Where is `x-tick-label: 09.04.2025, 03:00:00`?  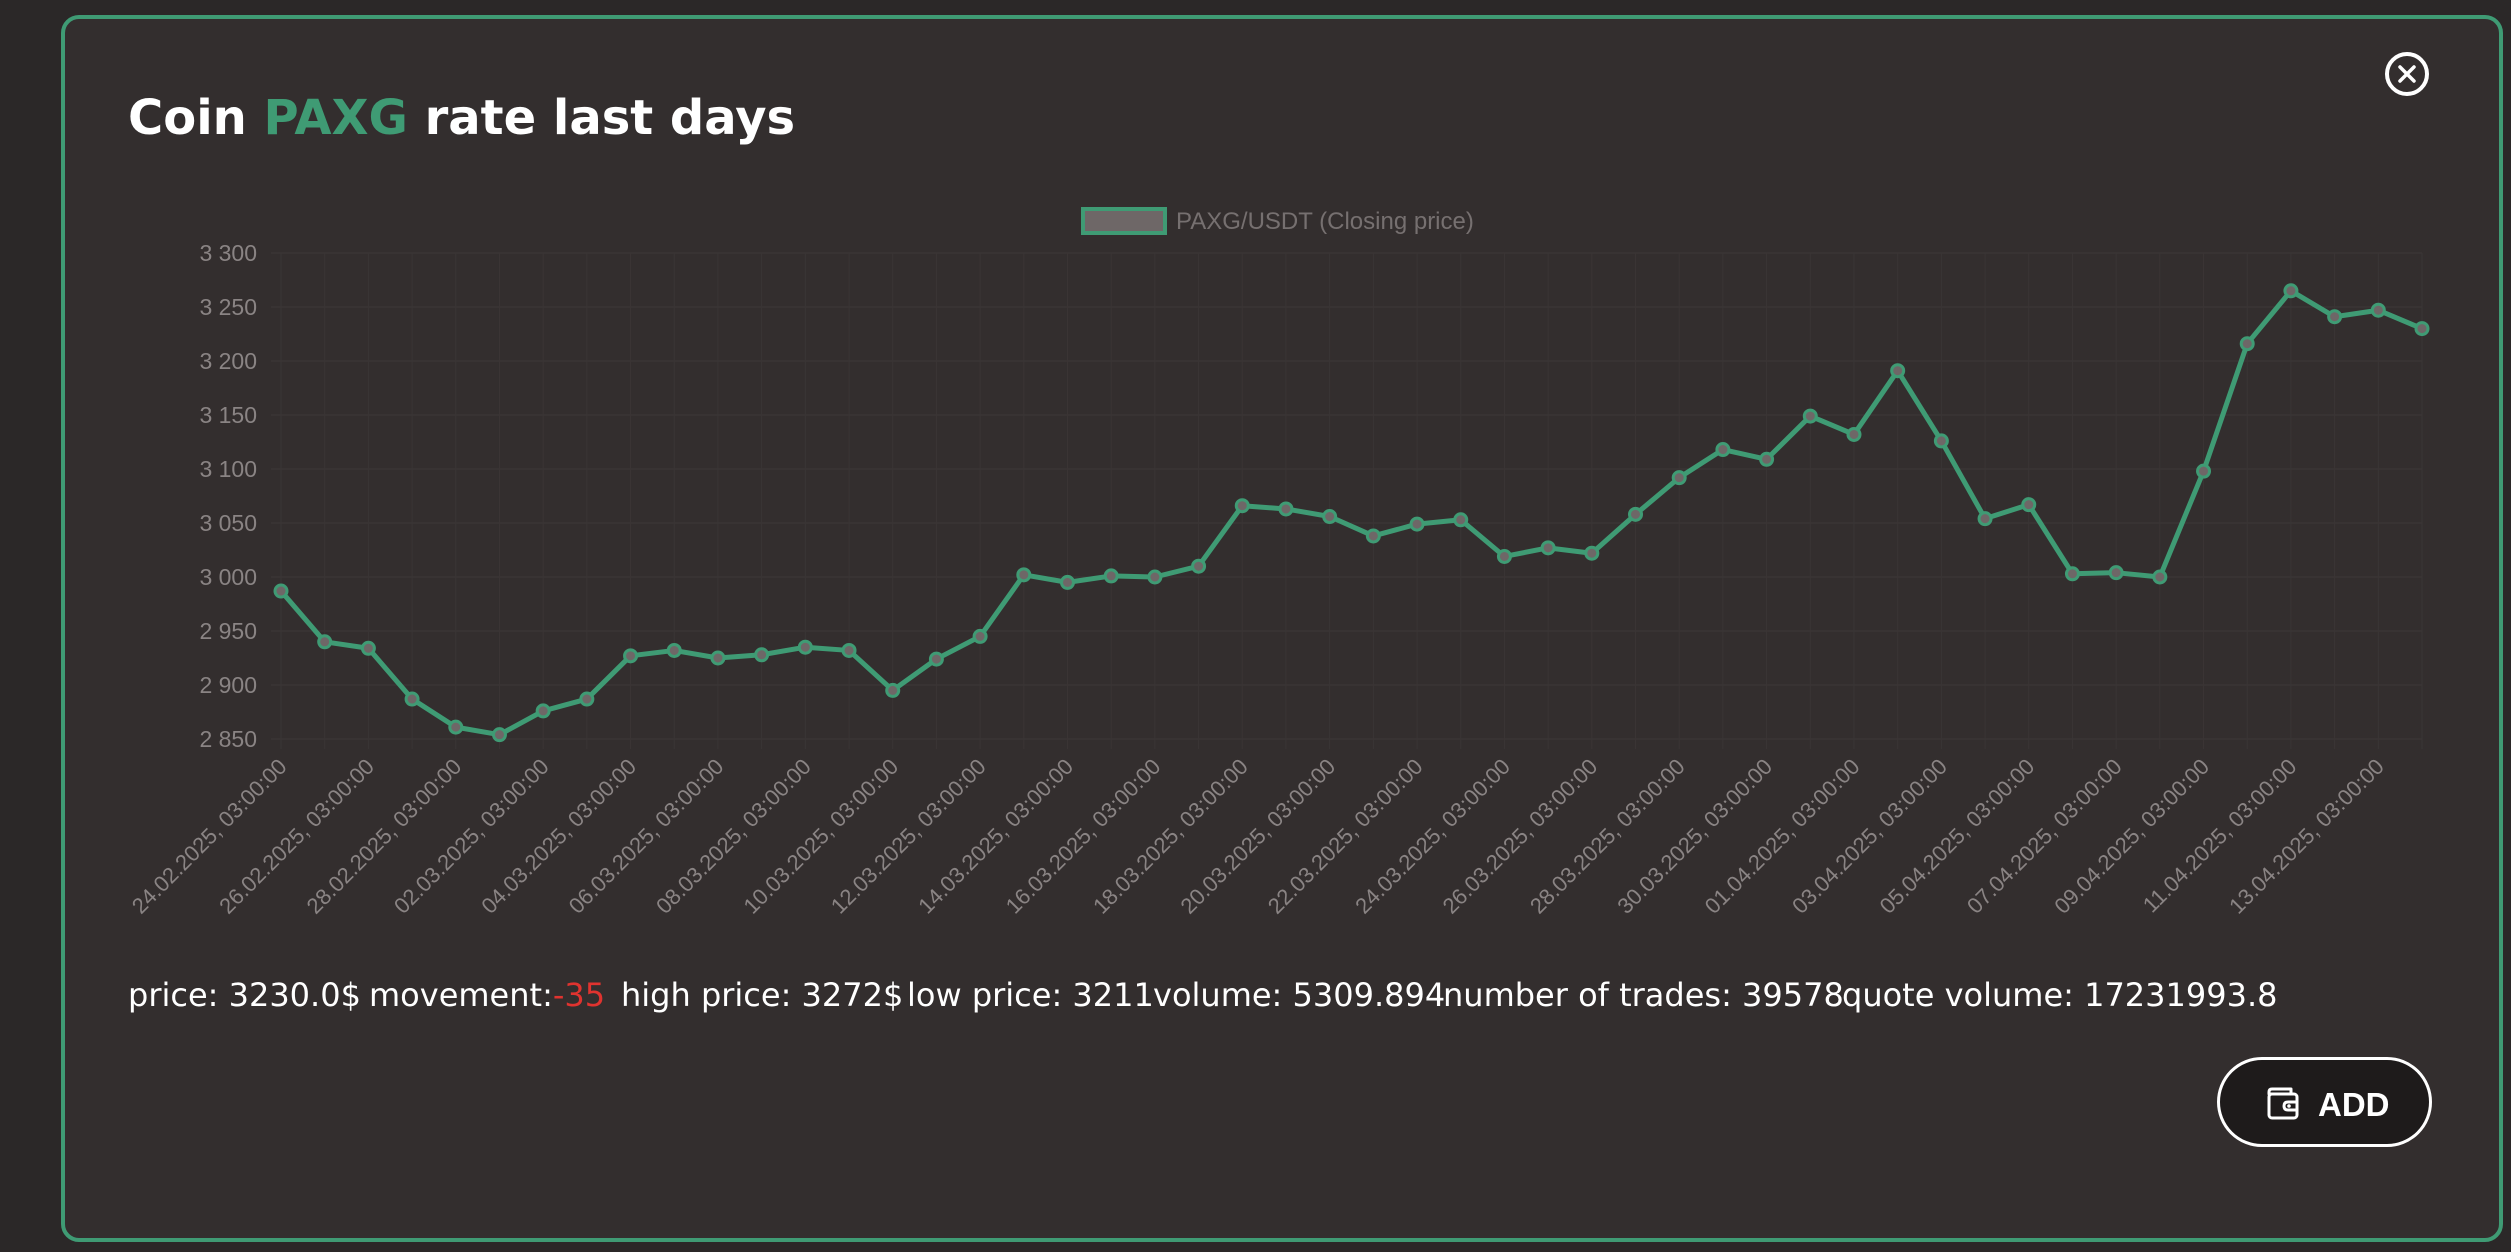 x-tick-label: 09.04.2025, 03:00:00 is located at coordinates (2131, 836).